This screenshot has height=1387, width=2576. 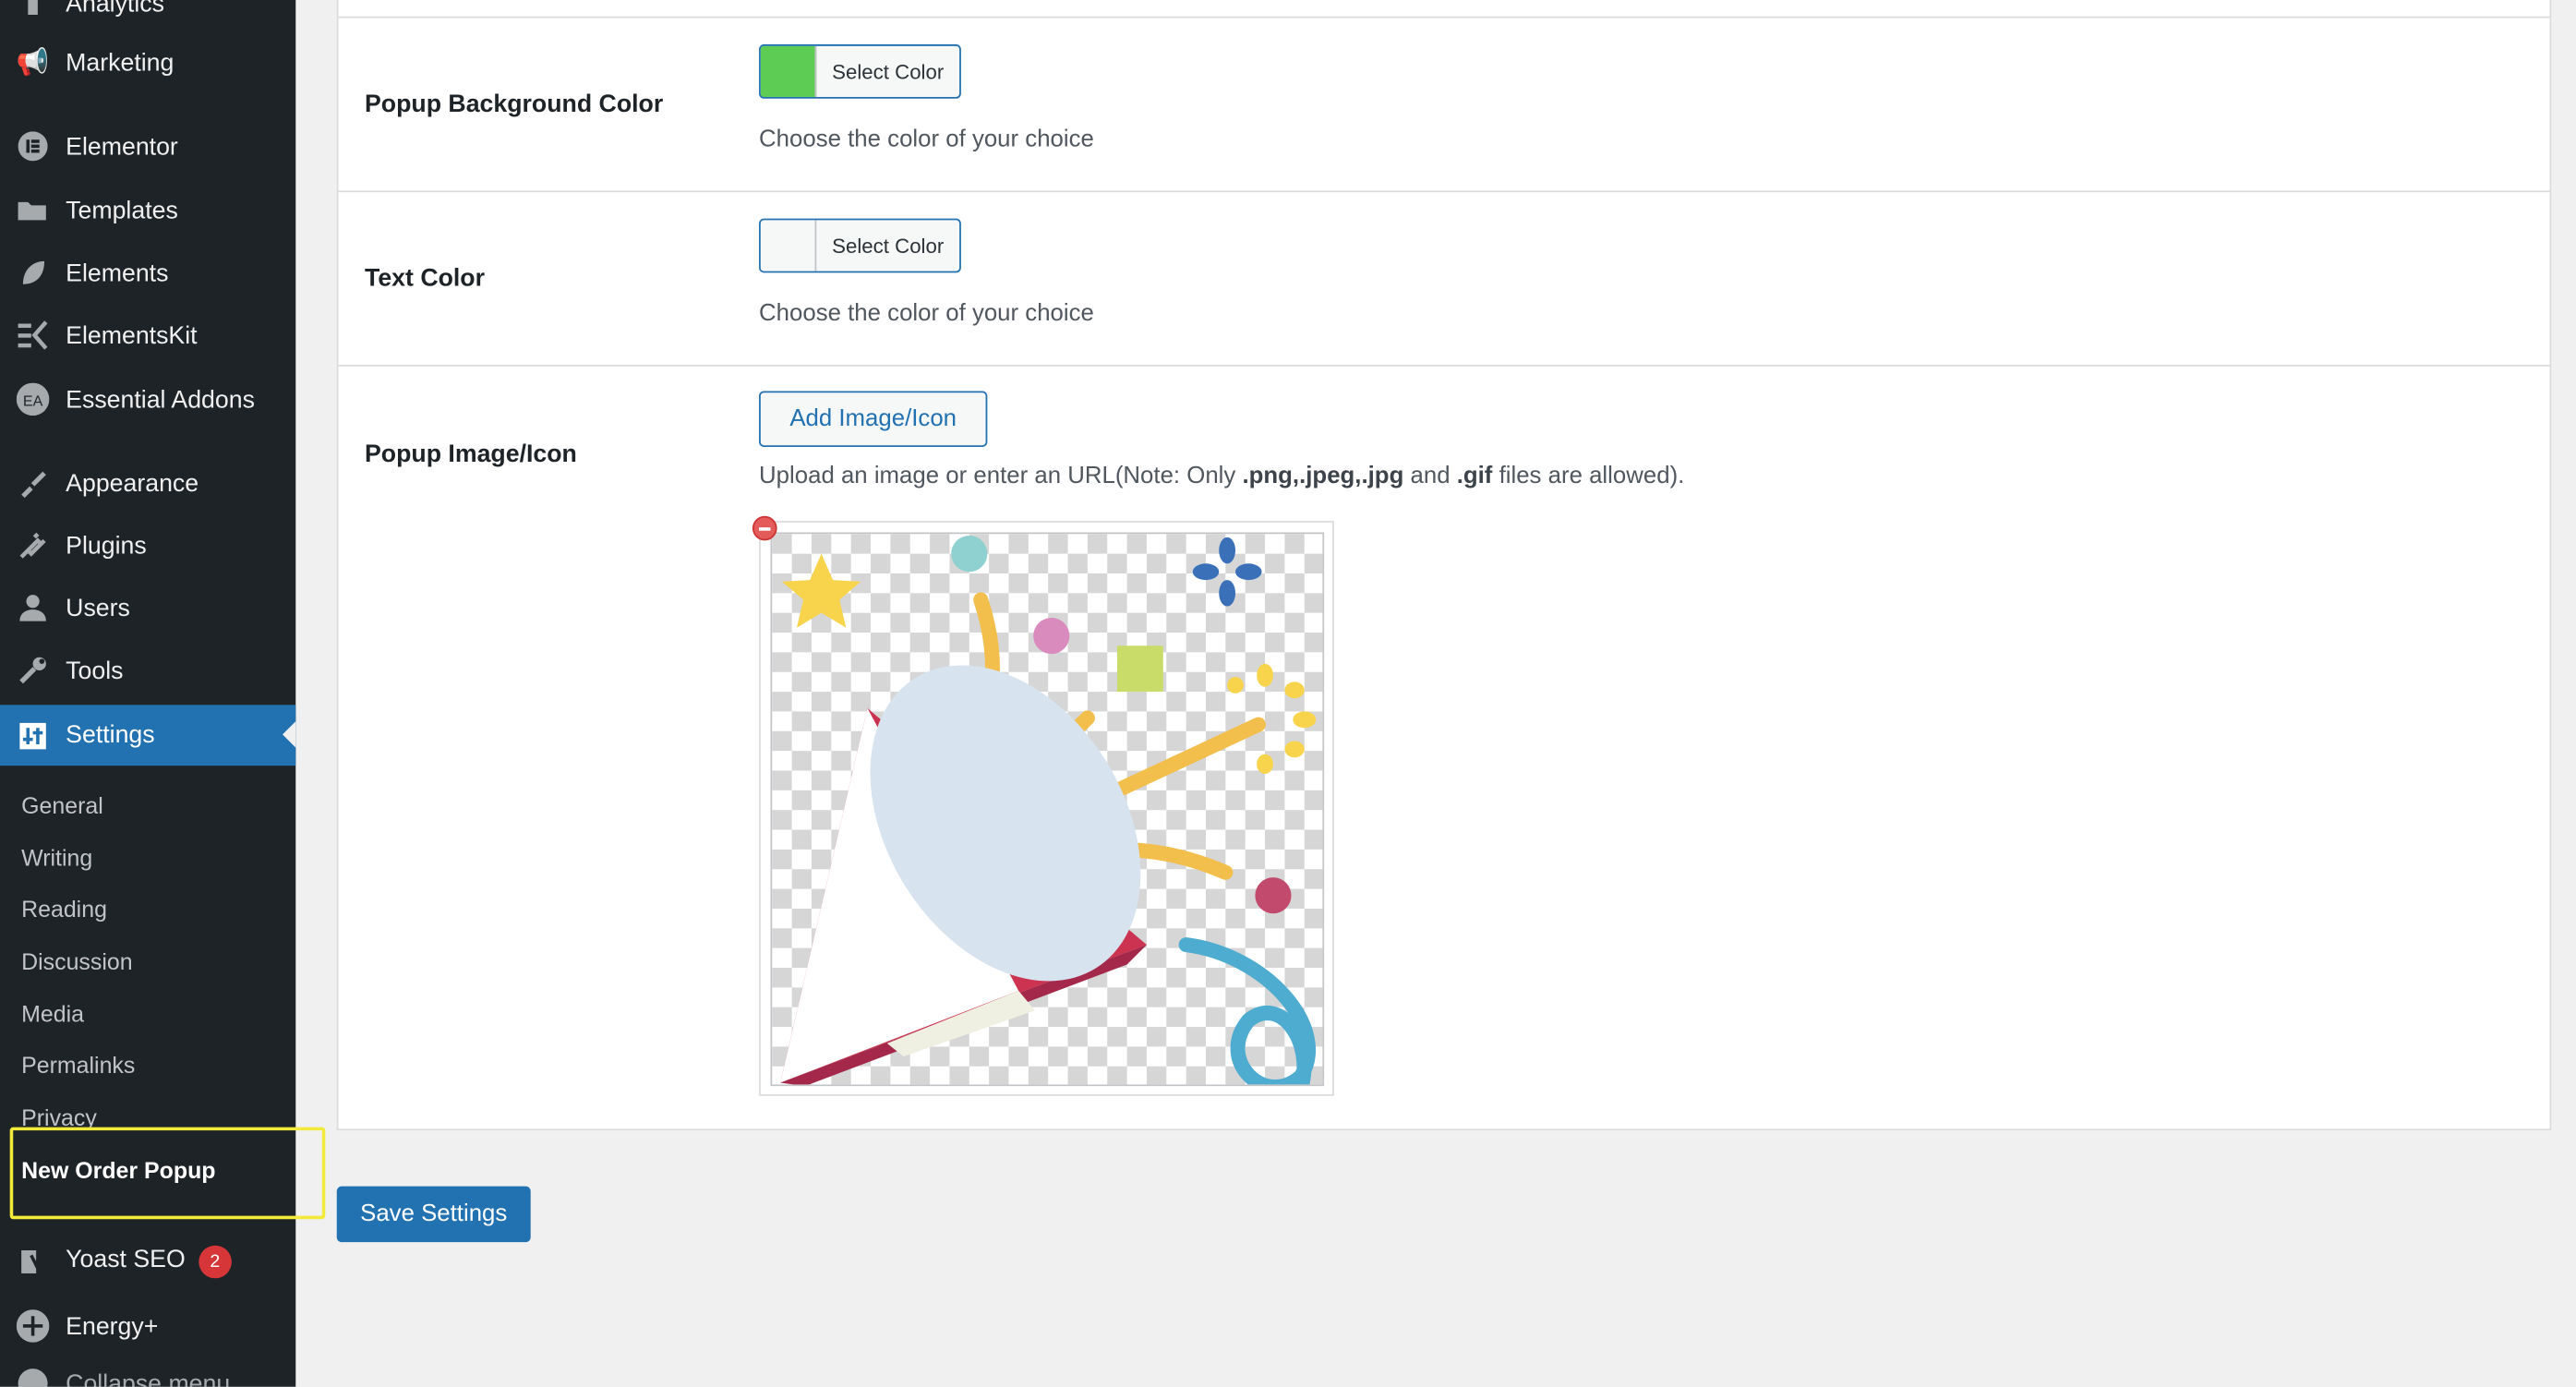 What do you see at coordinates (1588, 476) in the screenshot?
I see `desc-suffix: files are allowed).` at bounding box center [1588, 476].